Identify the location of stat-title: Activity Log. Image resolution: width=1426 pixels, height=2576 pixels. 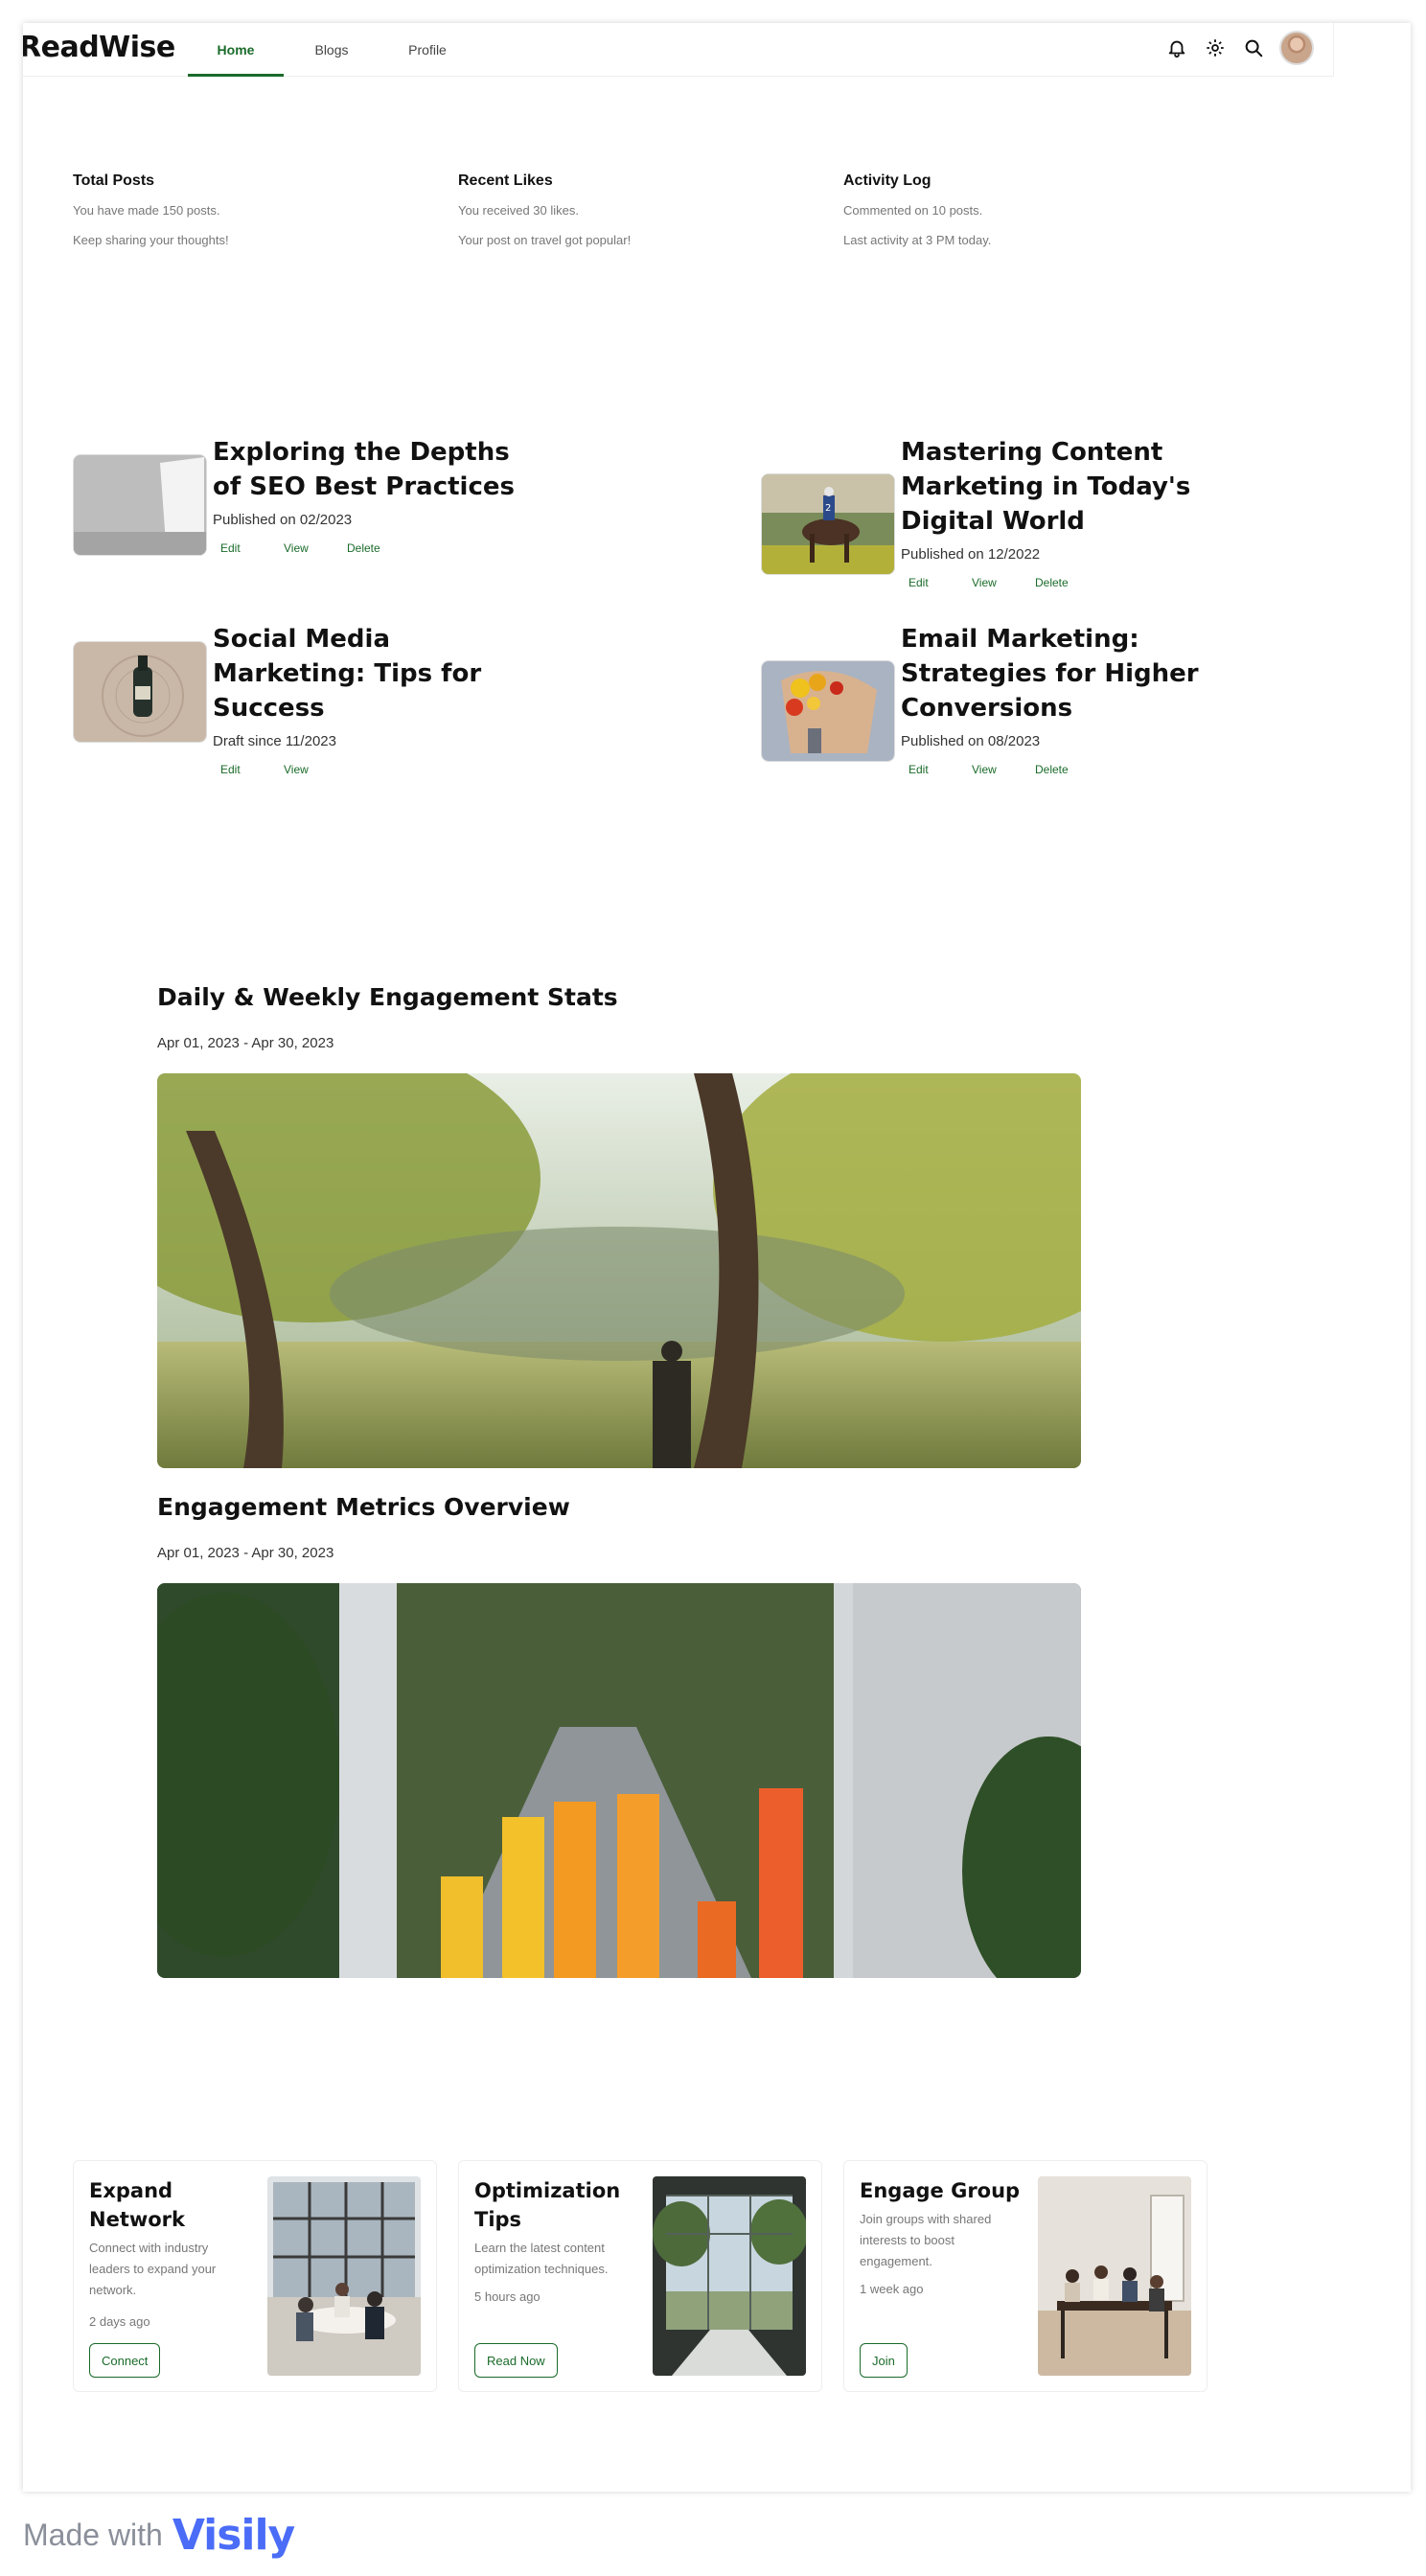
(887, 181).